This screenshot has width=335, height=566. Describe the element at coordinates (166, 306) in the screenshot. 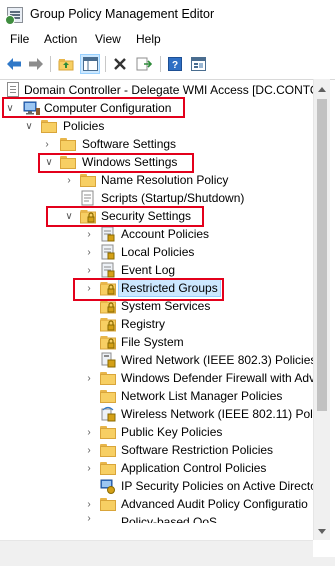

I see `tree-node-label: System Services` at that location.